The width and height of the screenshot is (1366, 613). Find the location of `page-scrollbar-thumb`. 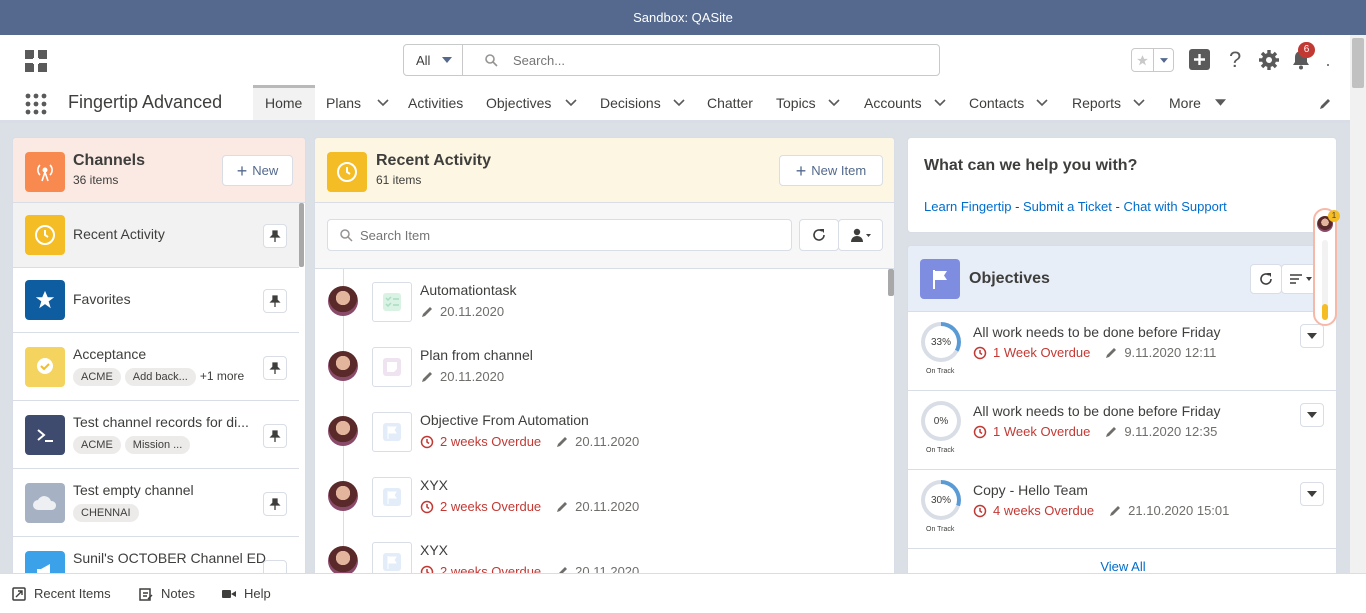

page-scrollbar-thumb is located at coordinates (1358, 63).